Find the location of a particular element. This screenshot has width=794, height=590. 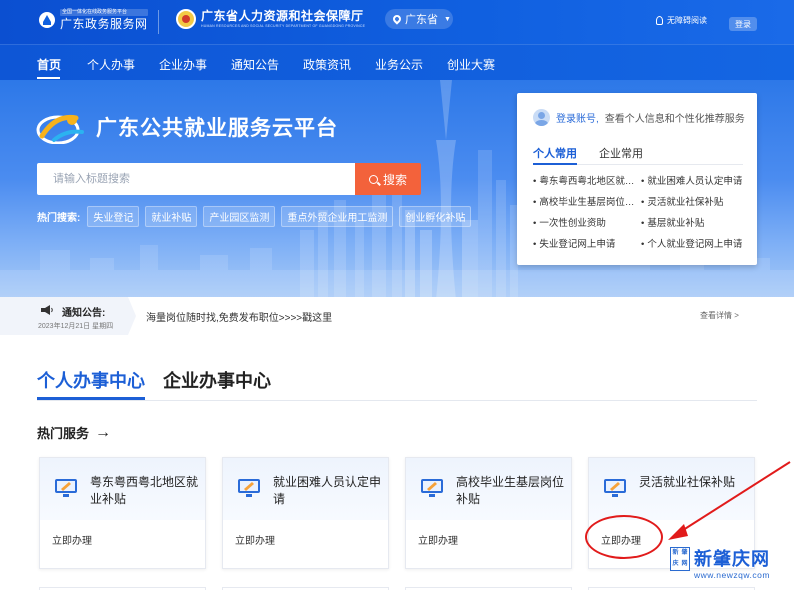

search-bar: 搜索 is located at coordinates (229, 179).